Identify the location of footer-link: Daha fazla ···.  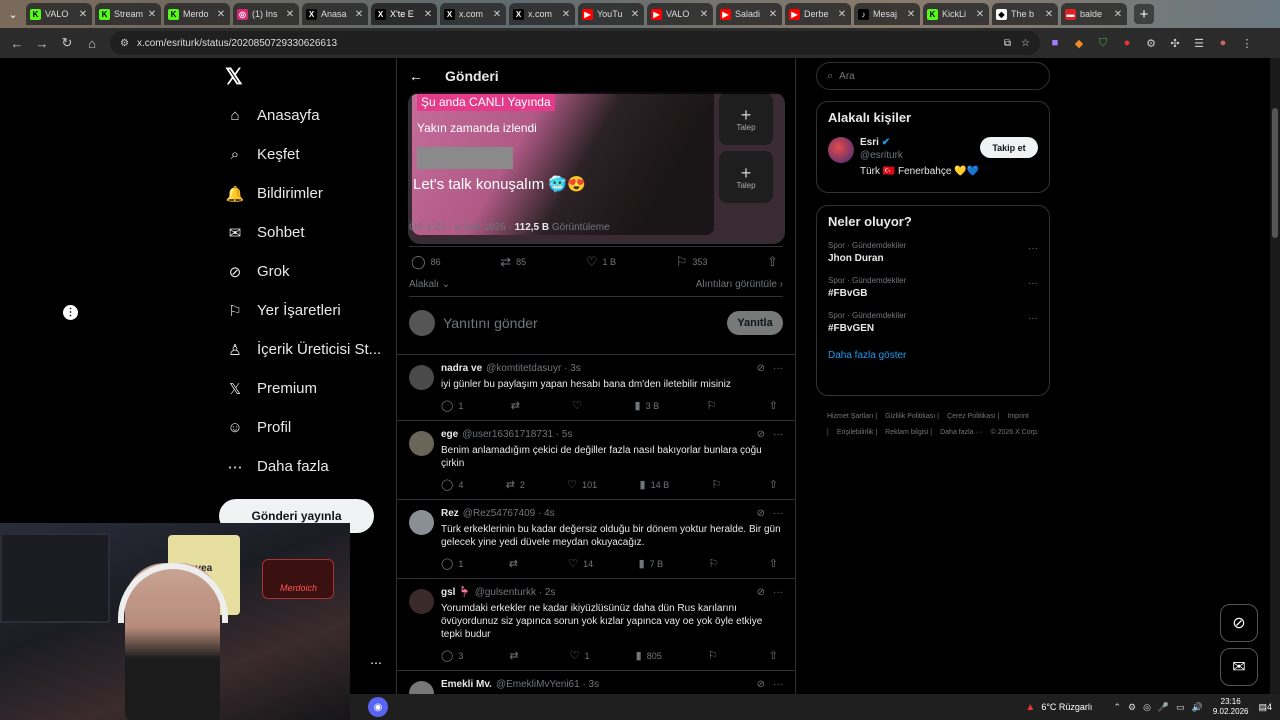
(961, 432).